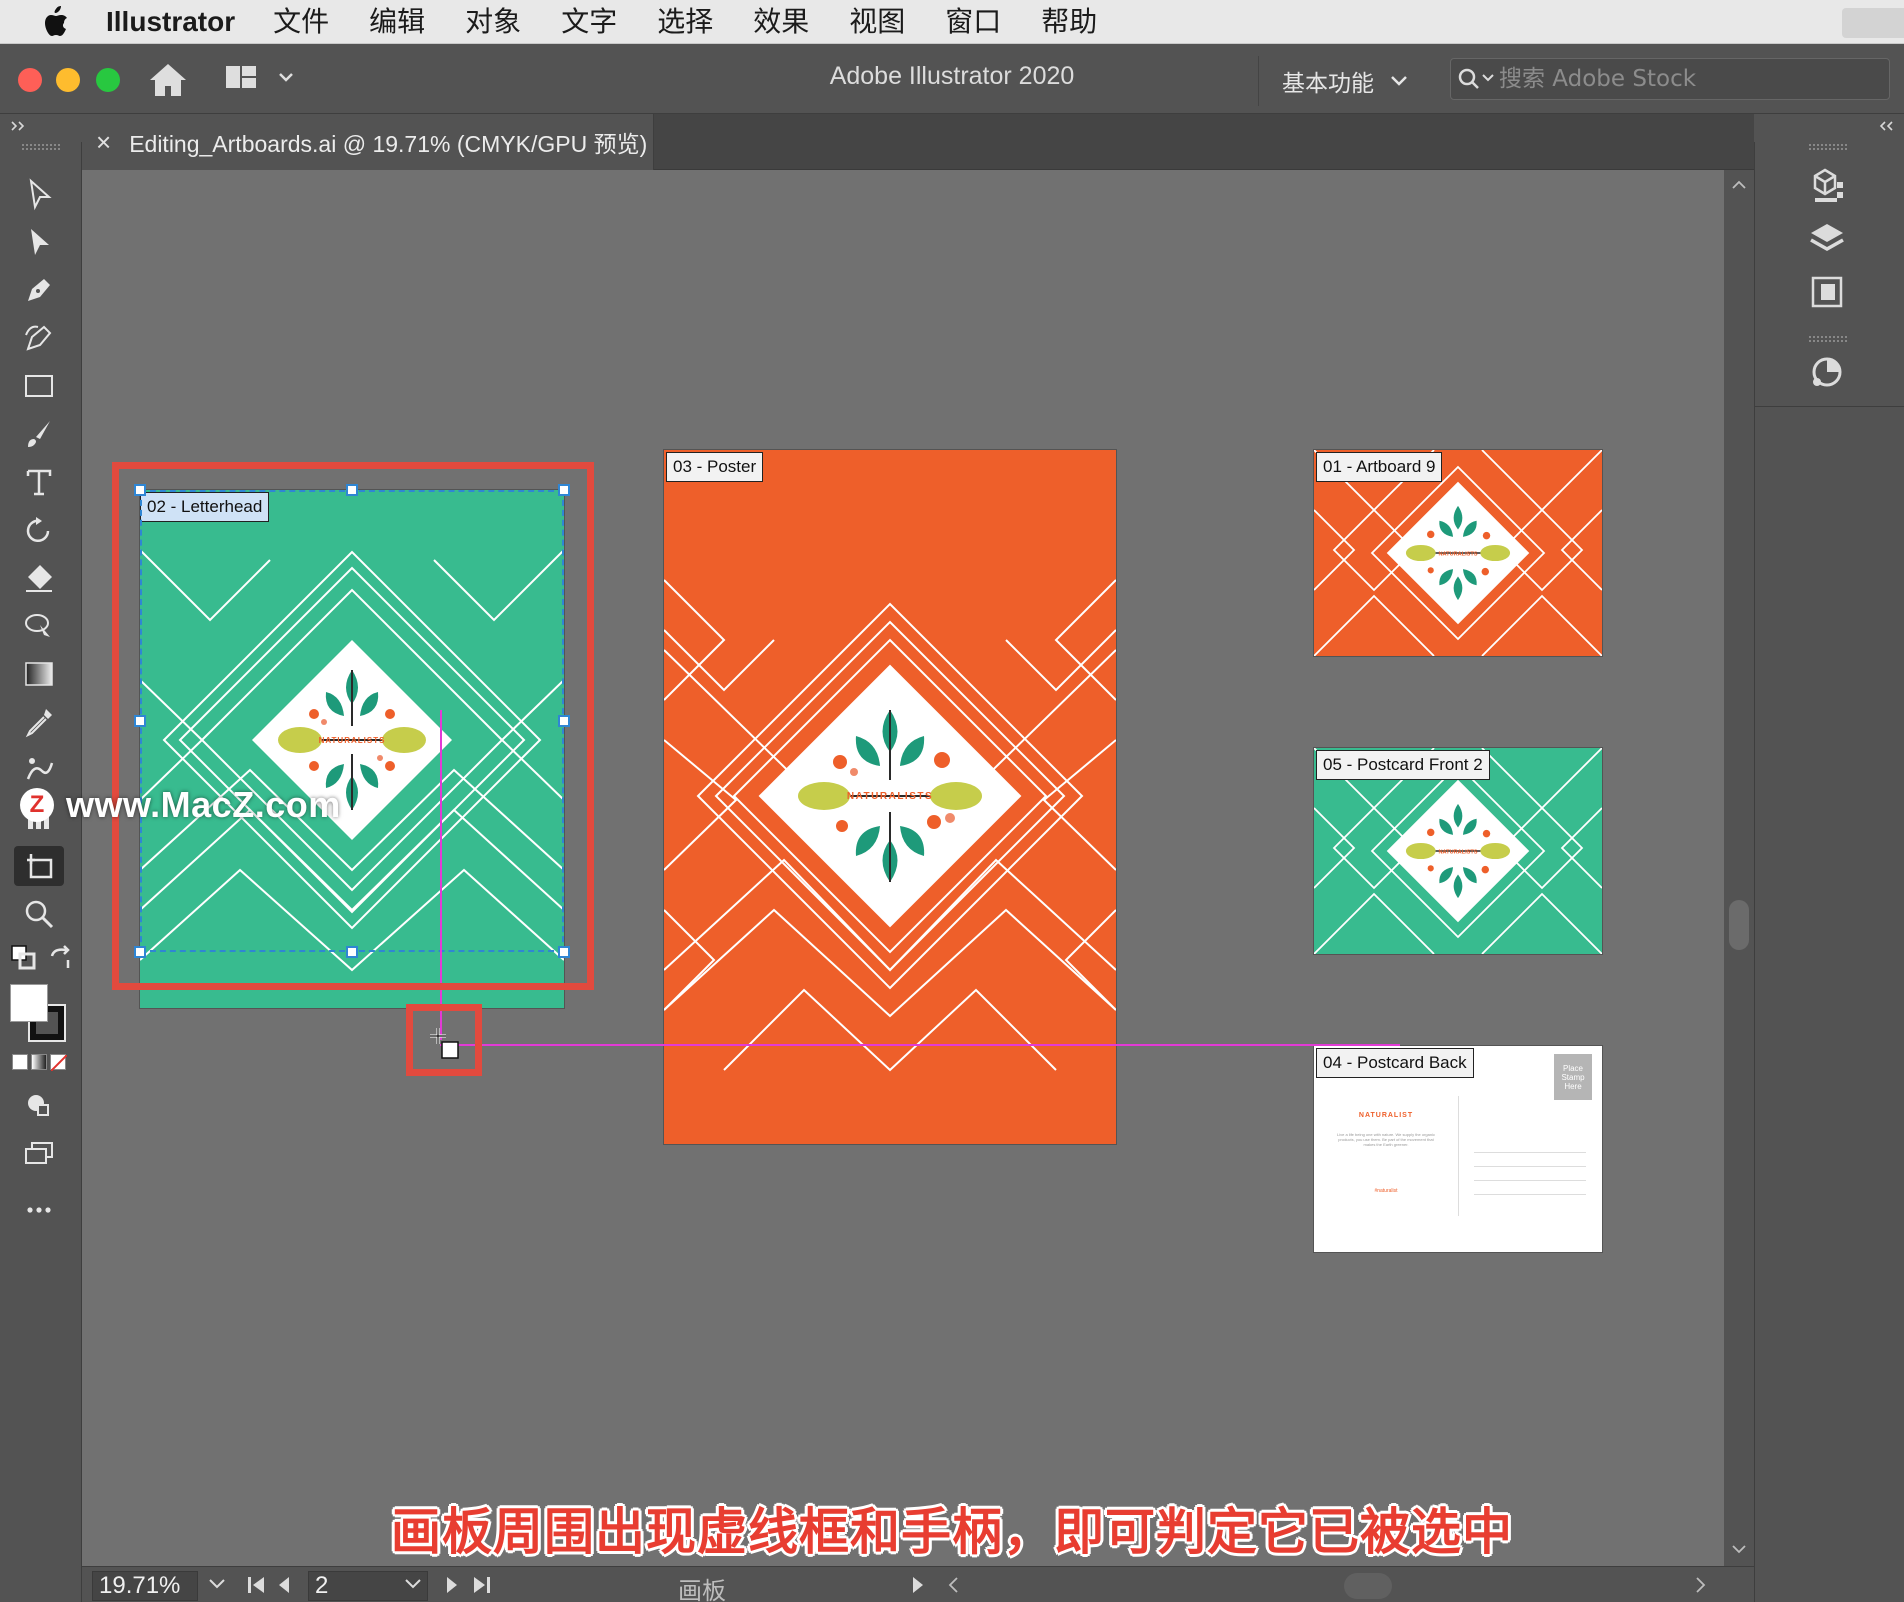 Image resolution: width=1904 pixels, height=1602 pixels. I want to click on selection-arrow-icon, so click(40, 194).